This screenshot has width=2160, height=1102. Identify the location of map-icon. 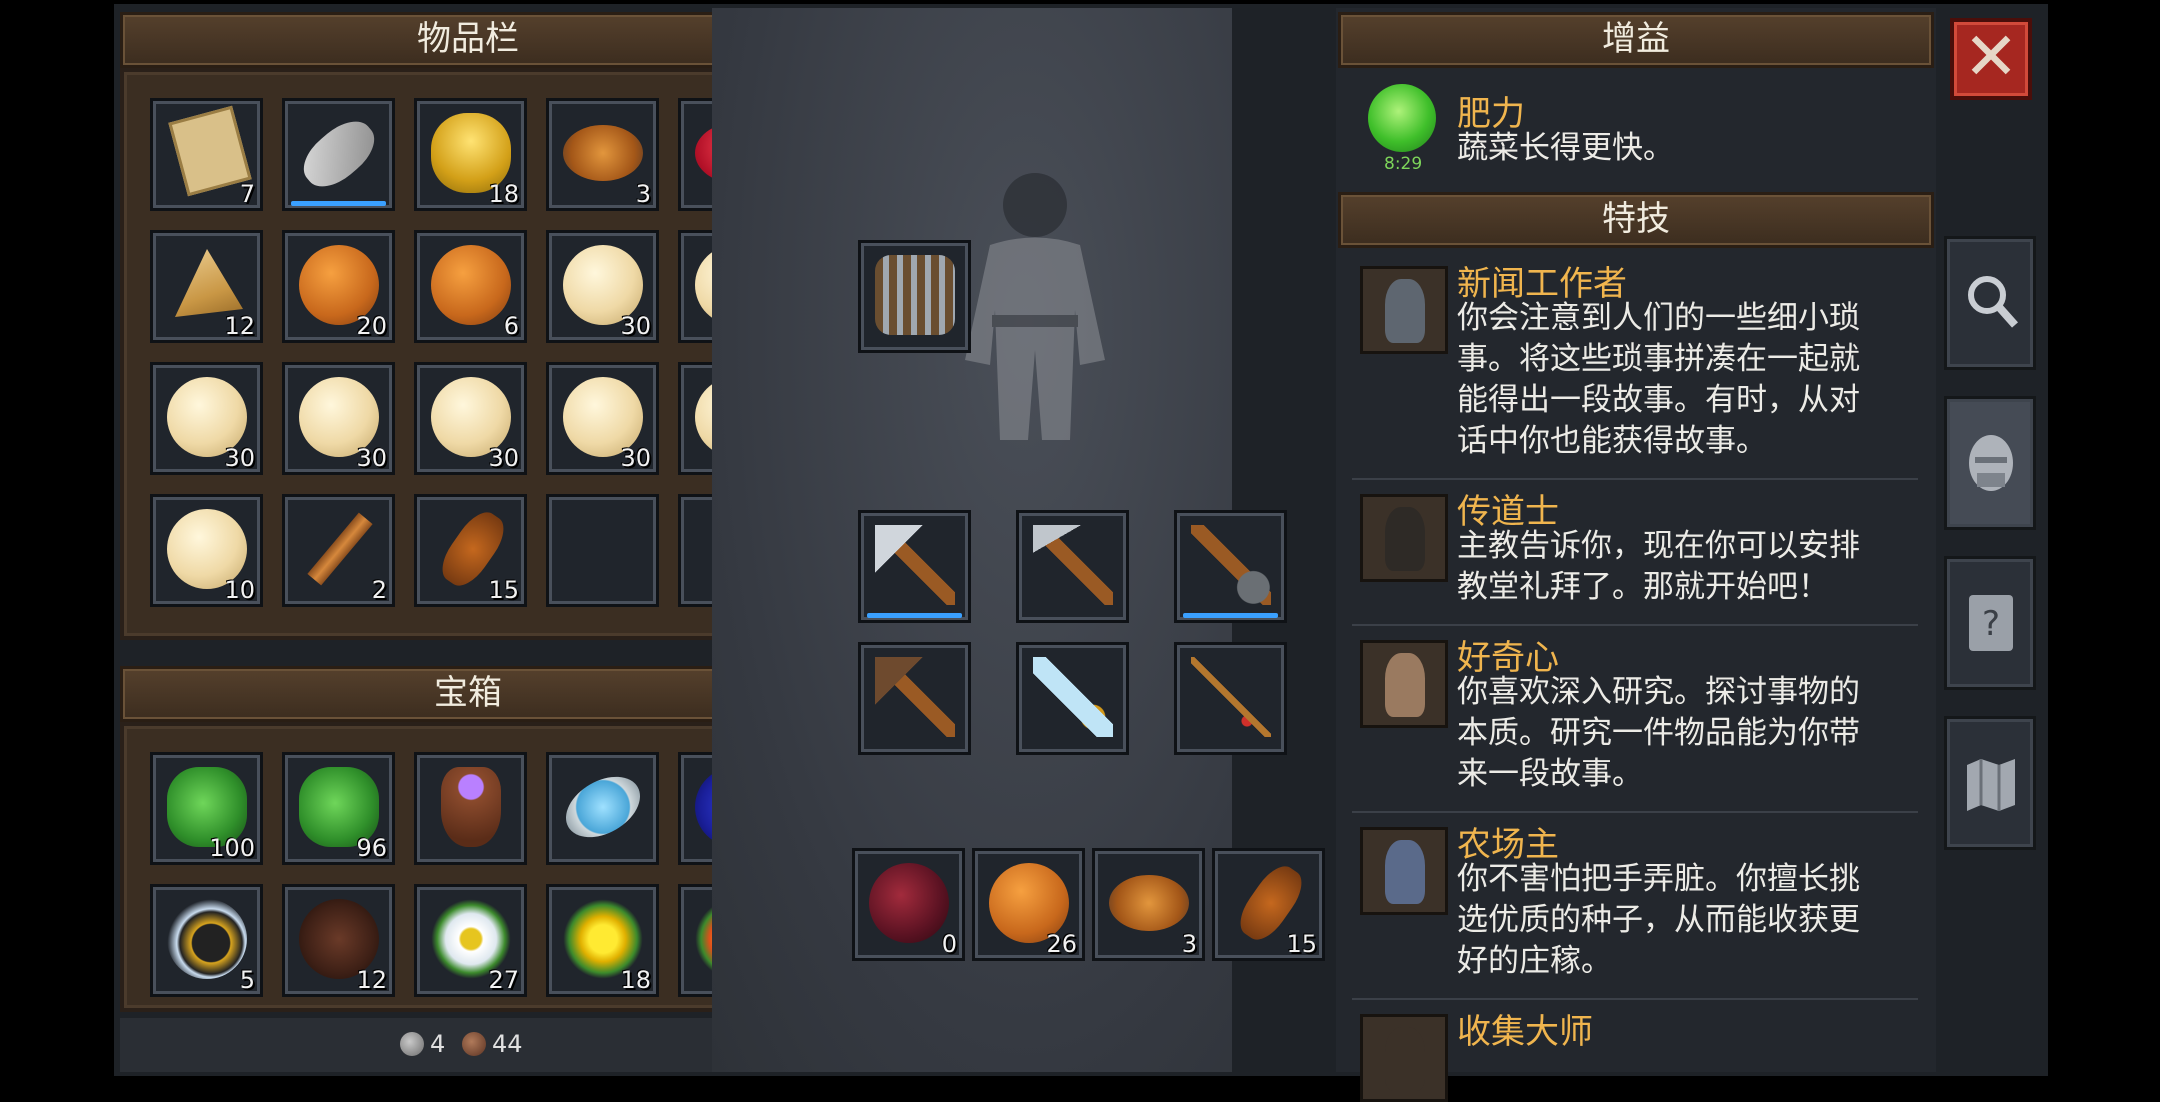
(1991, 785).